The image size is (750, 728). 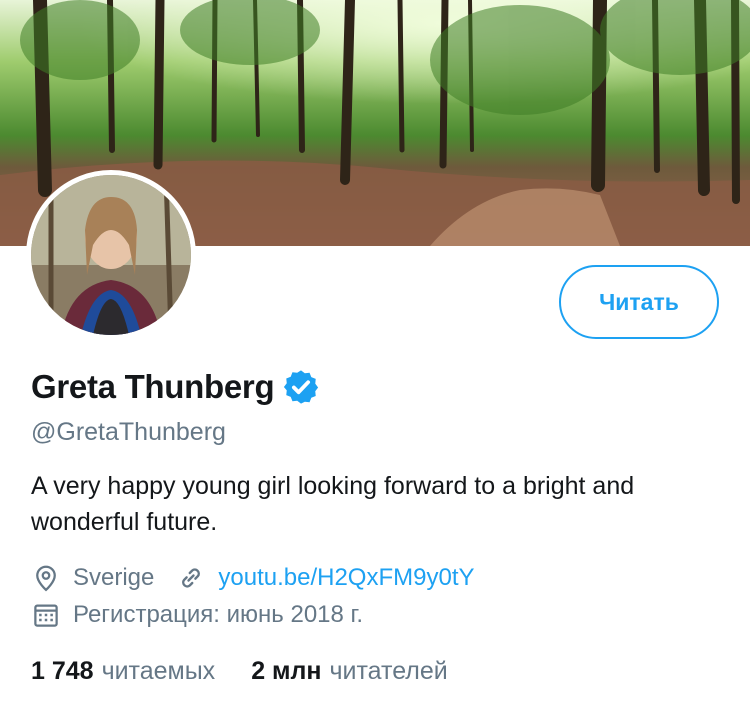 What do you see at coordinates (388, 671) in the screenshot?
I see `followers-label: читателей` at bounding box center [388, 671].